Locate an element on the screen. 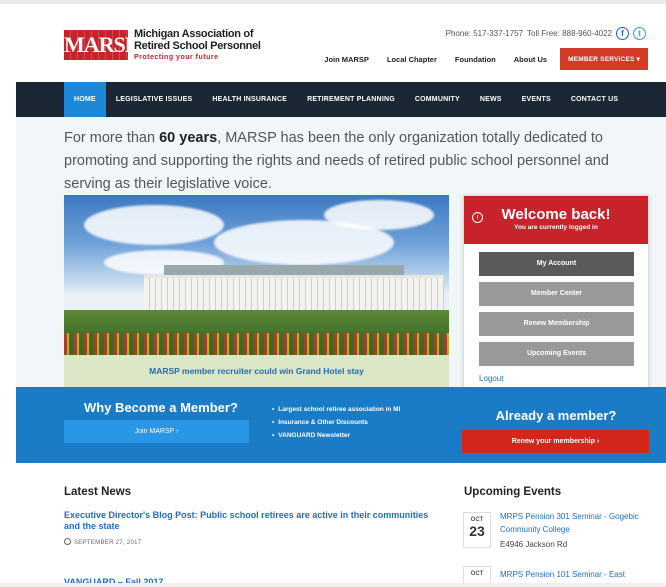 This screenshot has height=587, width=666. top-link-join: Join MARSP is located at coordinates (346, 59).